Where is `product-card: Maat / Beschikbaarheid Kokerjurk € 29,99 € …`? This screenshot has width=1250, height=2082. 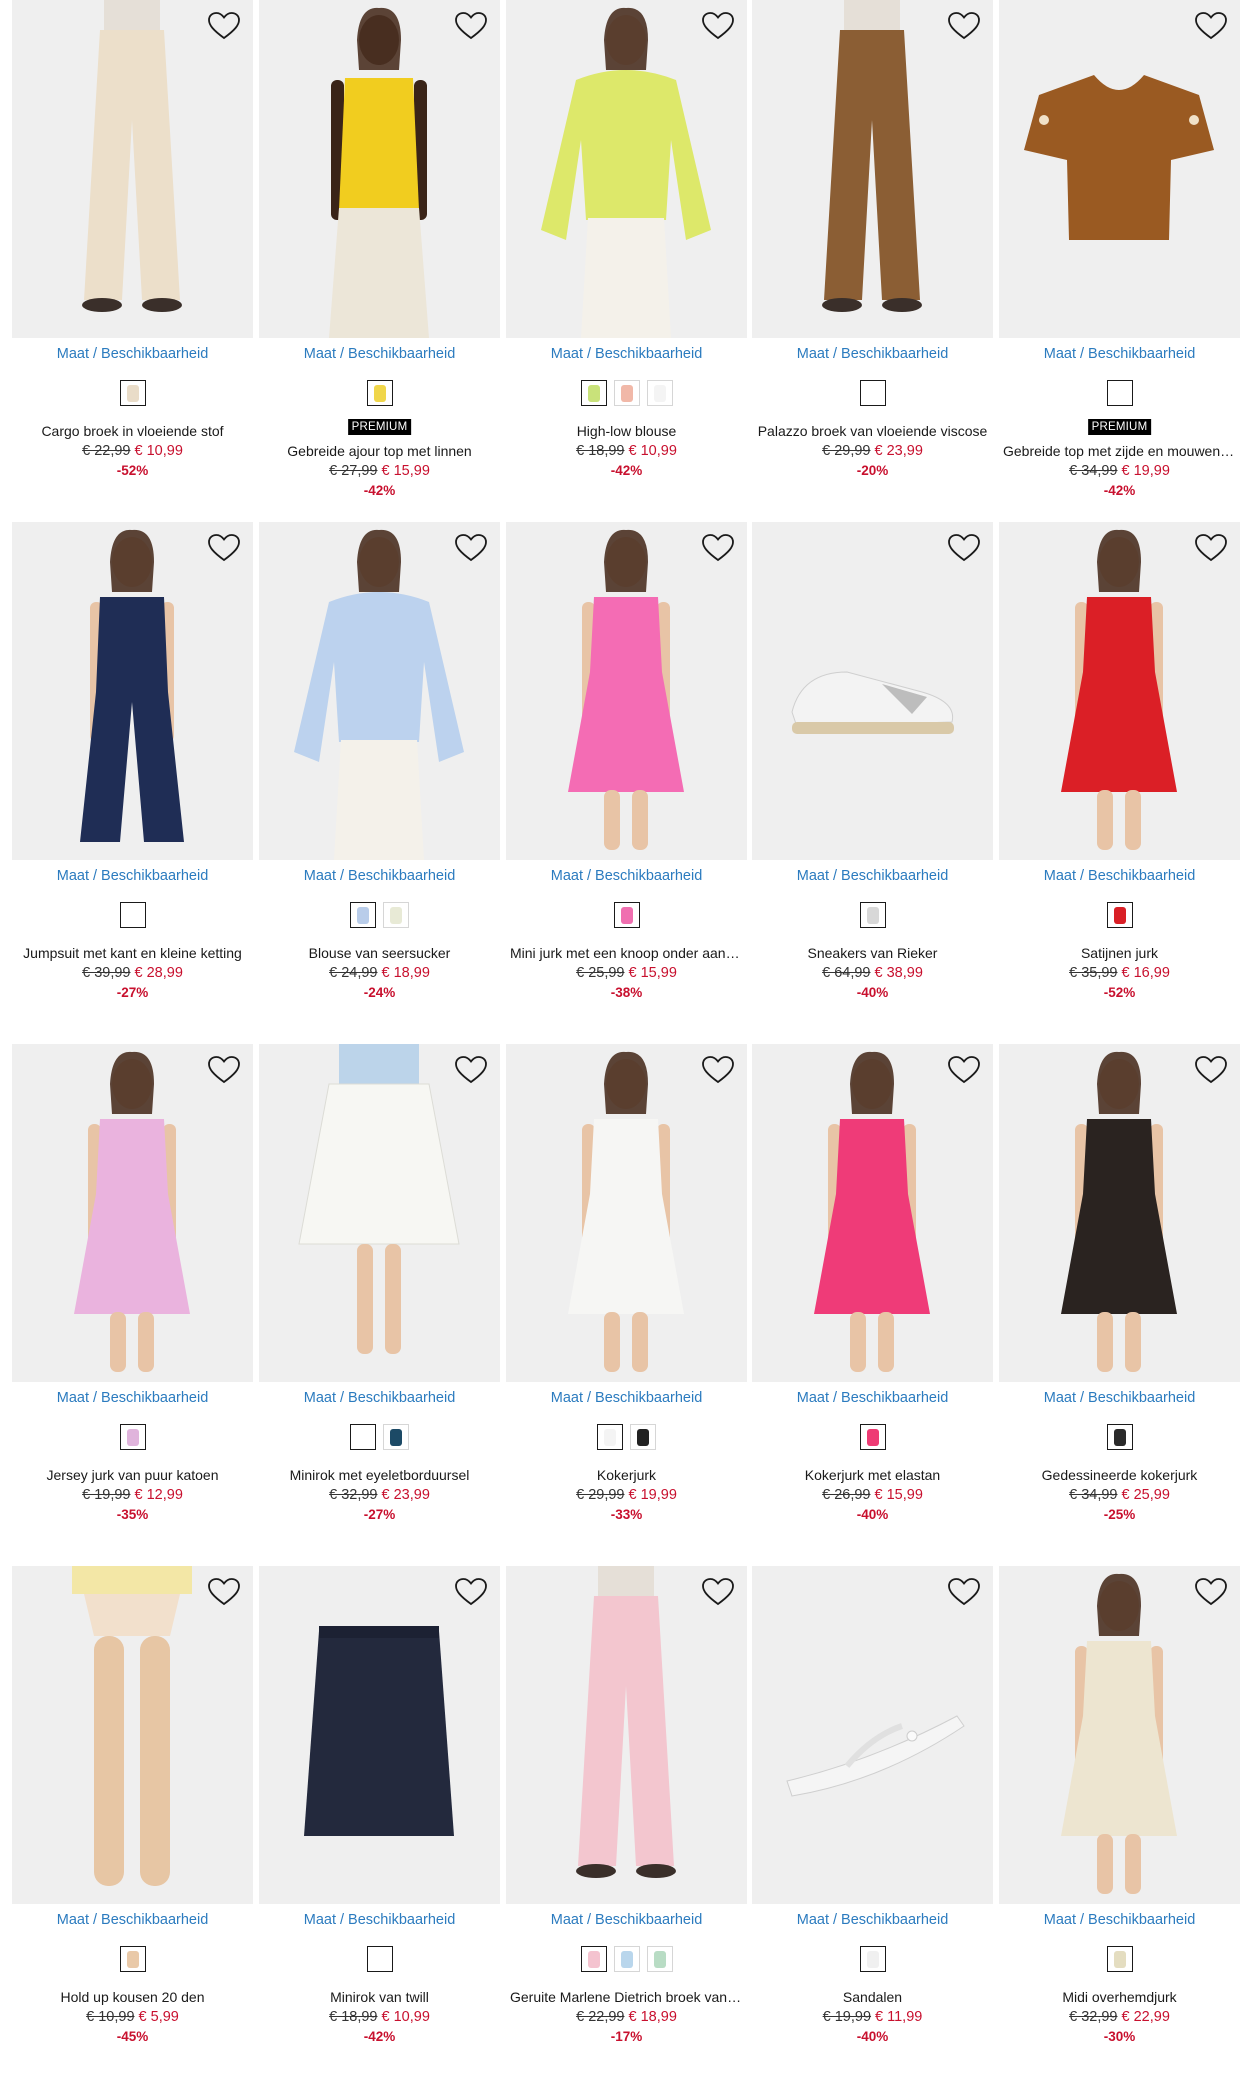
product-card: Maat / Beschikbaarheid Kokerjurk € 29,99 € … is located at coordinates (626, 1294).